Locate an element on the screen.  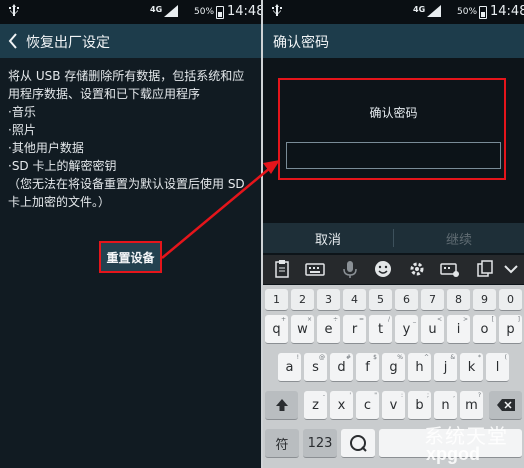
list-item: ·其他用户数据 is located at coordinates (46, 148).